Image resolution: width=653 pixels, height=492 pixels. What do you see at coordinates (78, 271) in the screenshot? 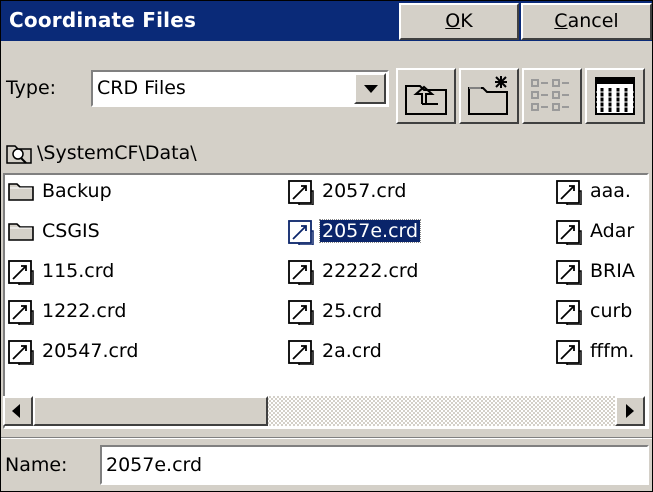
I see `file-item-label: 115.crd` at bounding box center [78, 271].